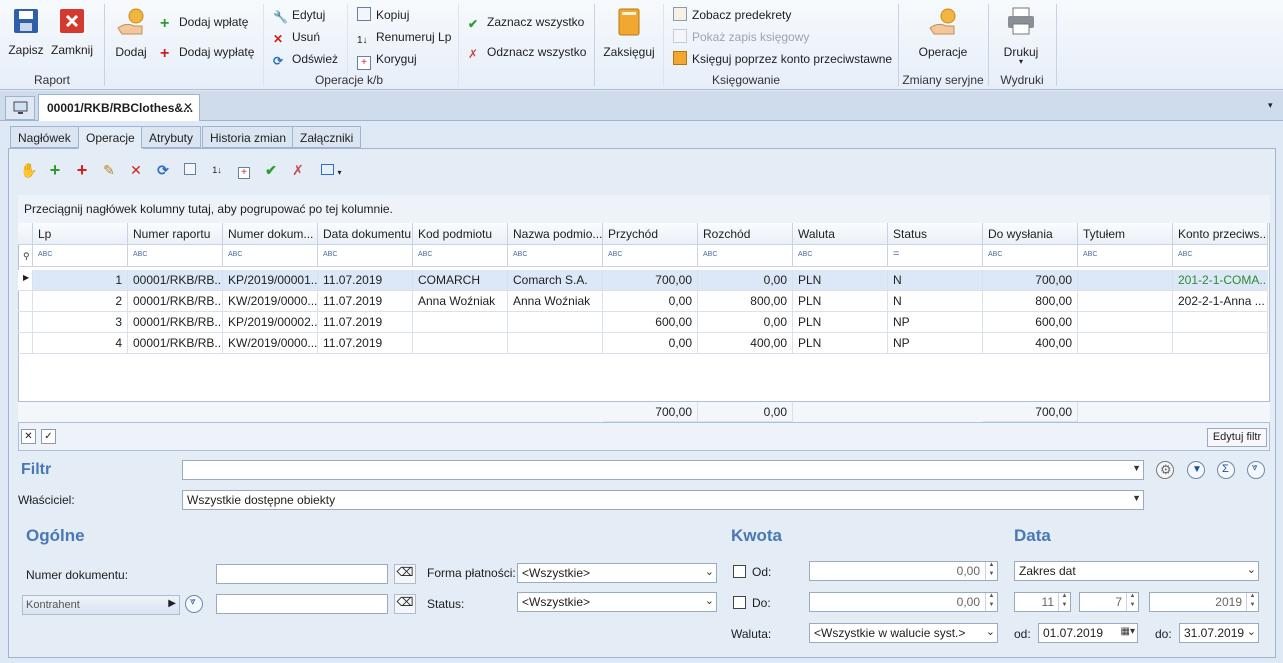 This screenshot has height=663, width=1283. I want to click on contractor-selector: Kontrahent ▶, so click(101, 605).